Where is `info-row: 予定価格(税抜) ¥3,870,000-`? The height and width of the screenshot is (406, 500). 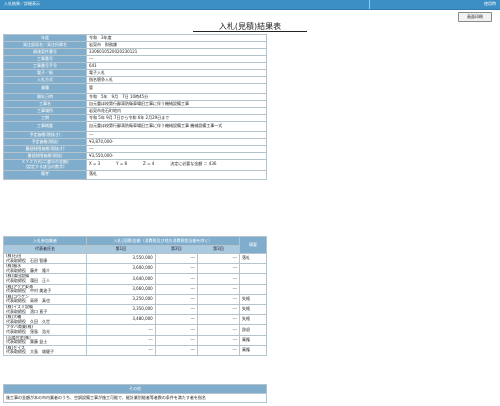
info-row: 予定価格(税抜) ¥3,870,000- is located at coordinates (135, 142).